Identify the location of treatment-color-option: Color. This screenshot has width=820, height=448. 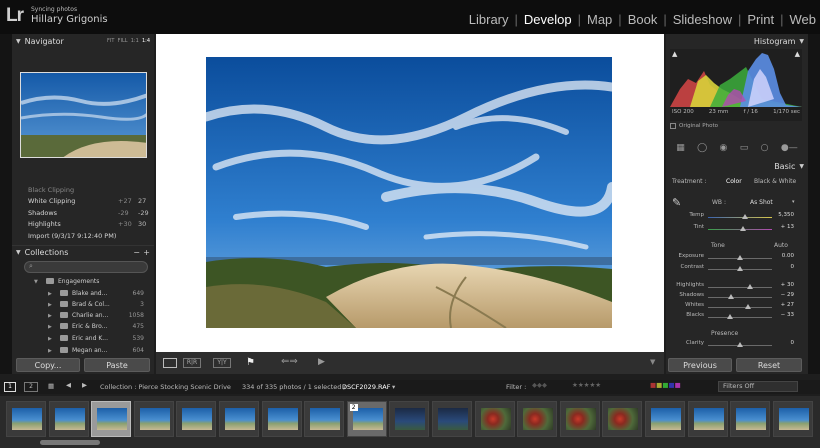
(734, 181).